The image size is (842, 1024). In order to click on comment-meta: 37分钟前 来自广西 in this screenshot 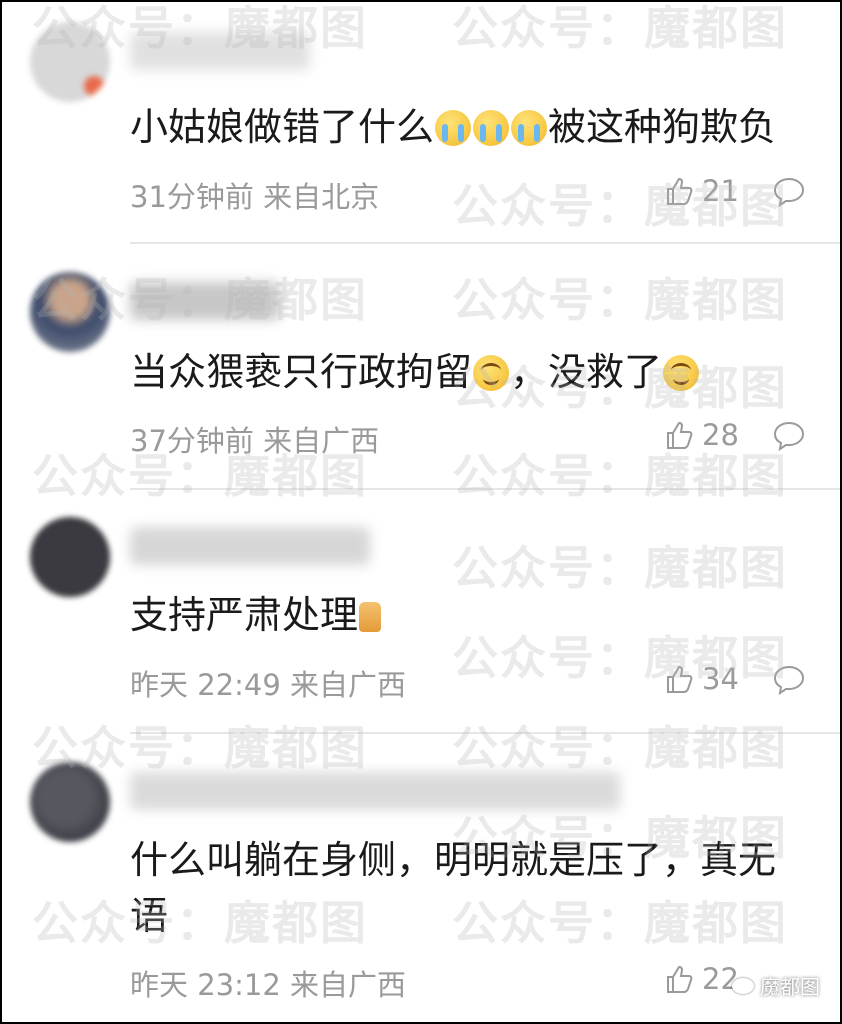, I will do `click(254, 439)`.